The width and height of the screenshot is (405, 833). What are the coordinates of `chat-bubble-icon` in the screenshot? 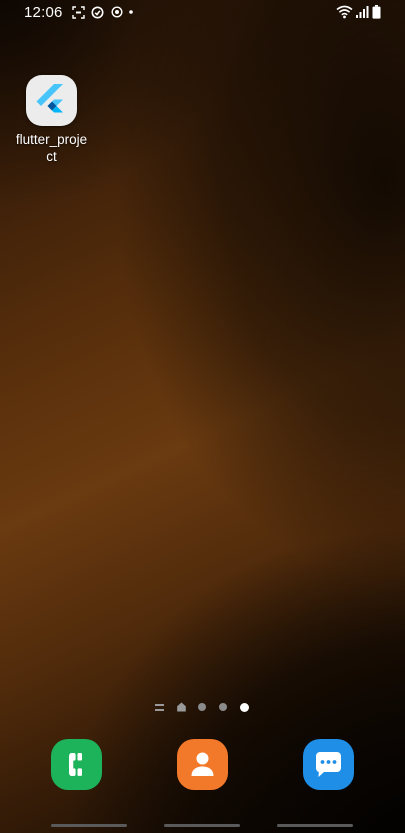 It's located at (328, 764).